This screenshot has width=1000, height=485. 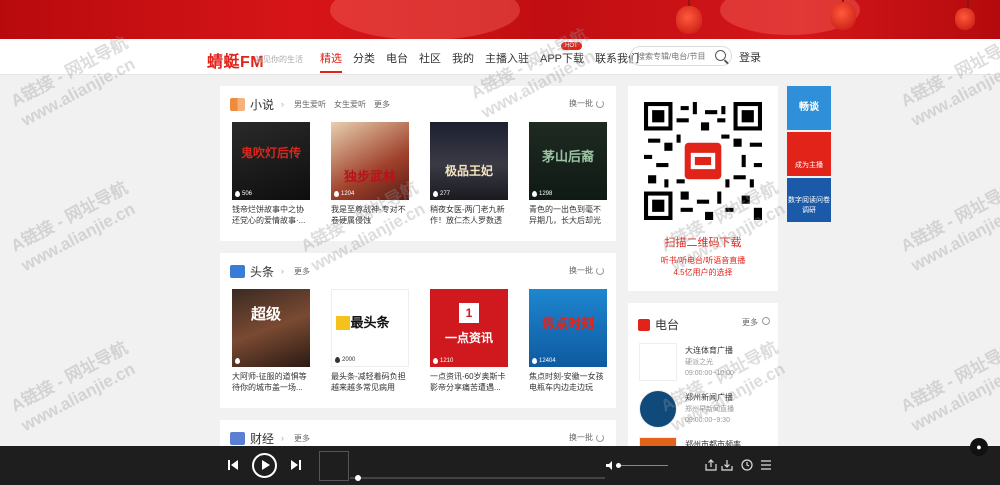 I want to click on login-link: 登录, so click(x=750, y=57).